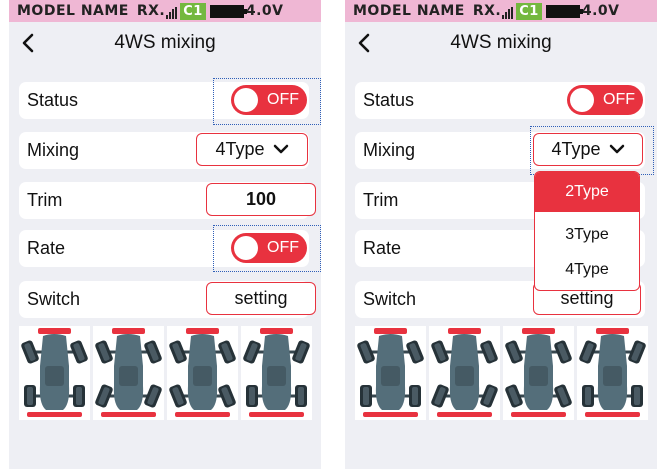 Image resolution: width=657 pixels, height=469 pixels. What do you see at coordinates (587, 235) in the screenshot?
I see `dropdown-option-3type: 3Type` at bounding box center [587, 235].